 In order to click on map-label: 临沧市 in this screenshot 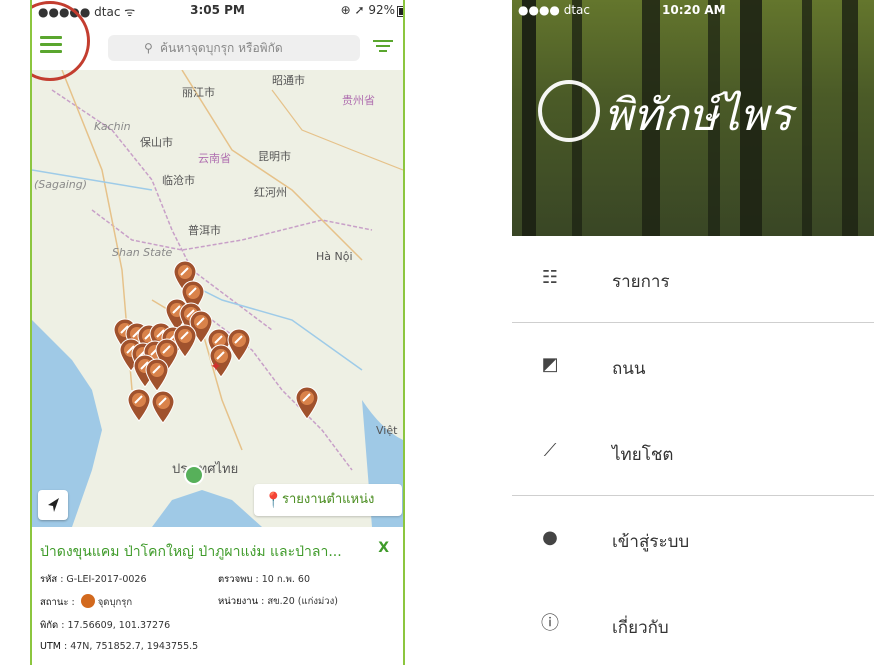, I will do `click(178, 180)`.